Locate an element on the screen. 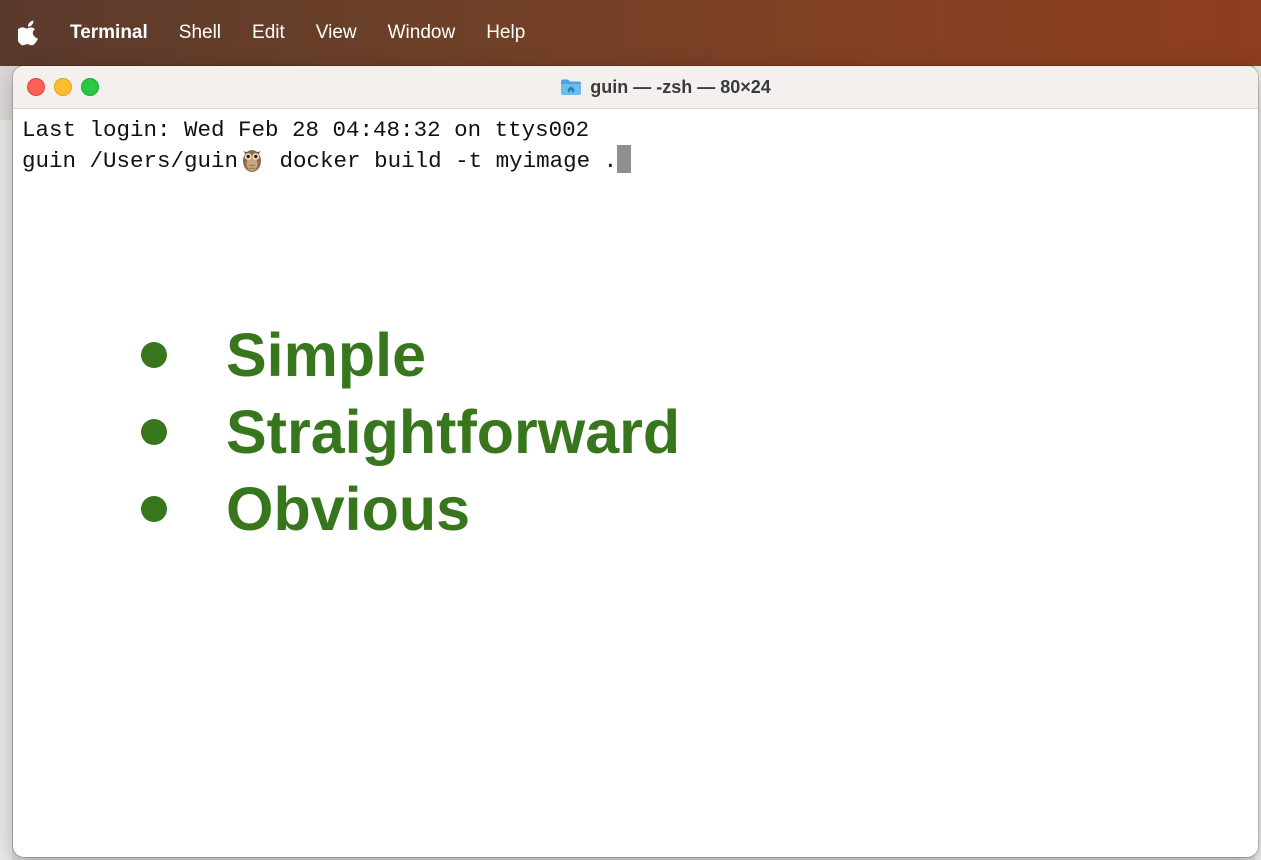  bullet-item: Obvious is located at coordinates (409, 508).